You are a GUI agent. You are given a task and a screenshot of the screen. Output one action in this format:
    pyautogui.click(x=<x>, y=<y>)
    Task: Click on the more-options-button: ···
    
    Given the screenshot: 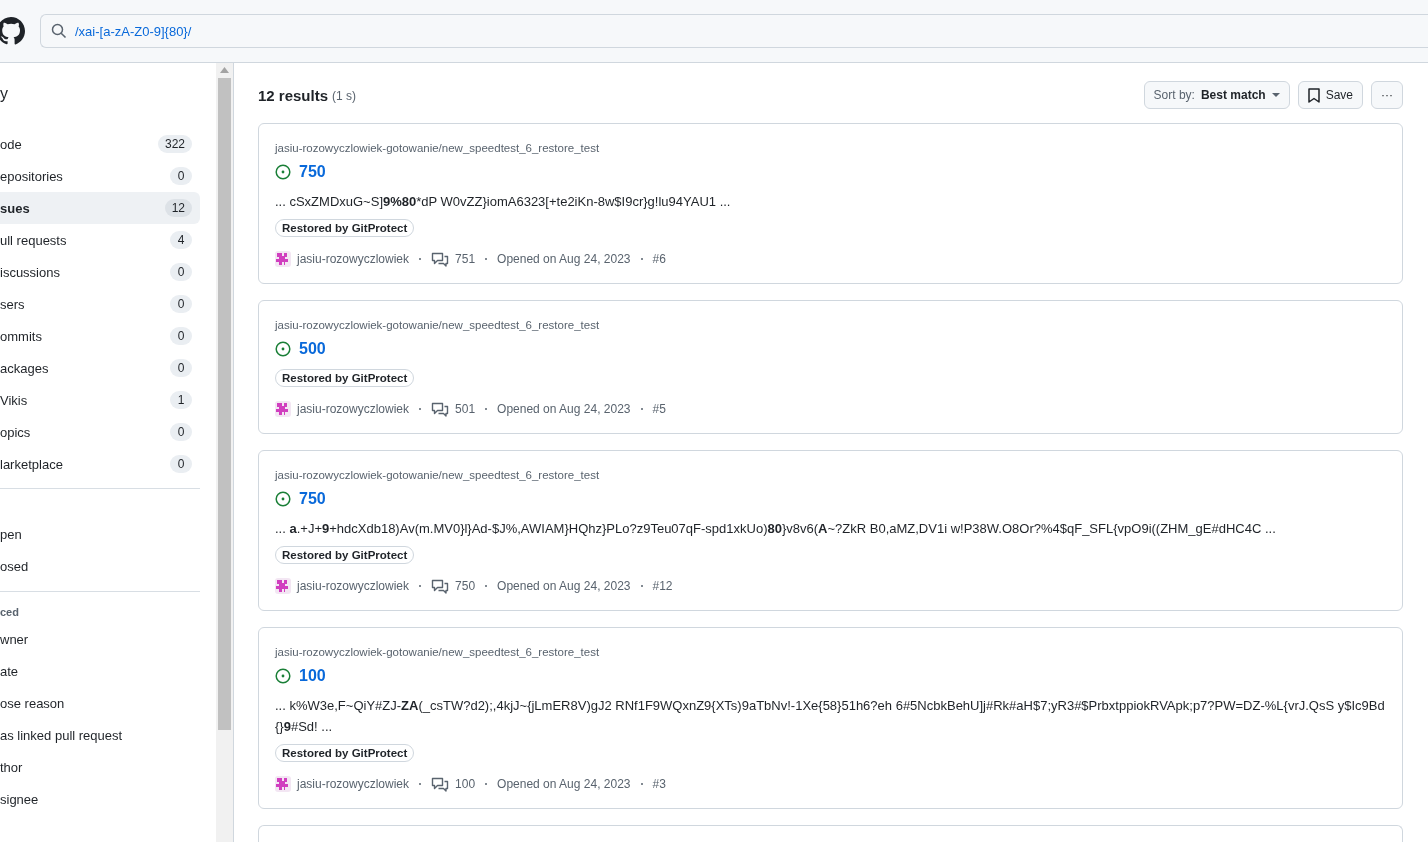 What is the action you would take?
    pyautogui.click(x=1387, y=95)
    